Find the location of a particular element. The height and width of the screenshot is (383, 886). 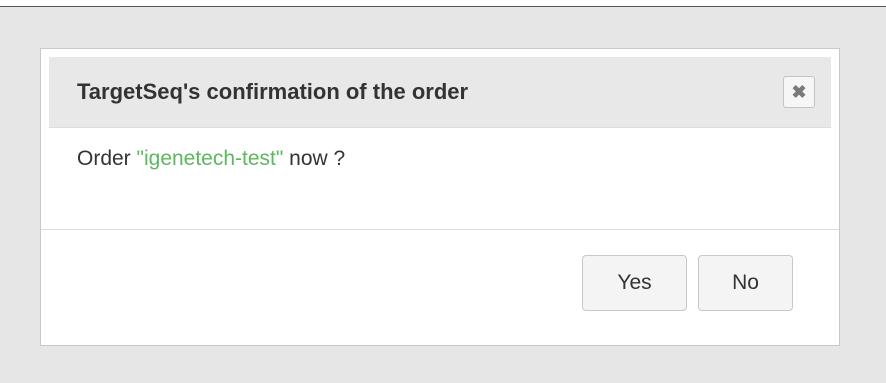

yes-button: Yes is located at coordinates (634, 283).